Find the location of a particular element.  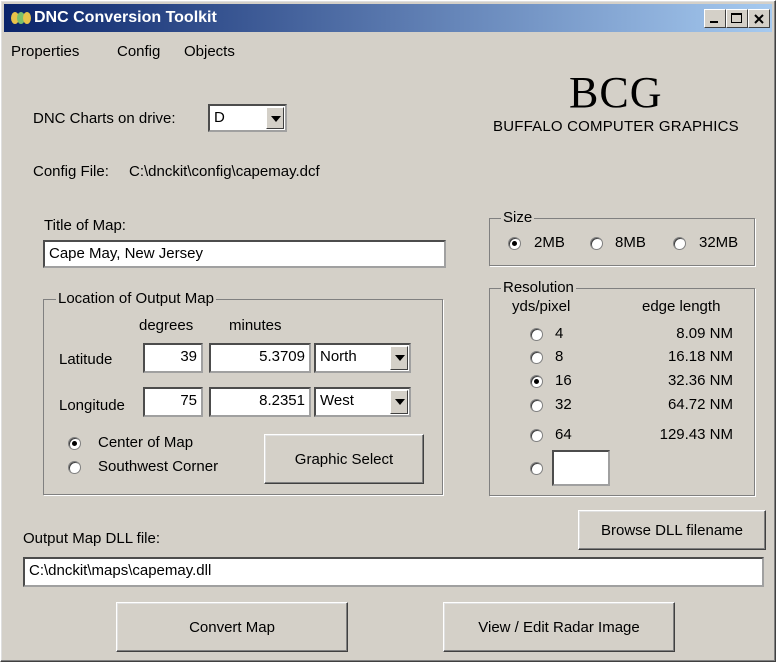

resolution-64-label: 64 is located at coordinates (563, 434).